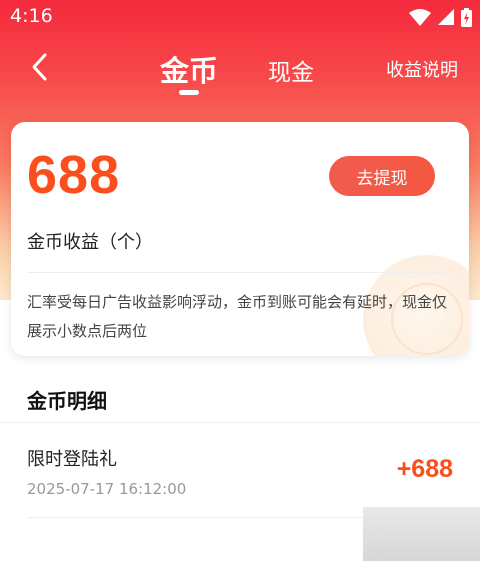 This screenshot has height=561, width=480. What do you see at coordinates (189, 92) in the screenshot?
I see `active-tab-indicator` at bounding box center [189, 92].